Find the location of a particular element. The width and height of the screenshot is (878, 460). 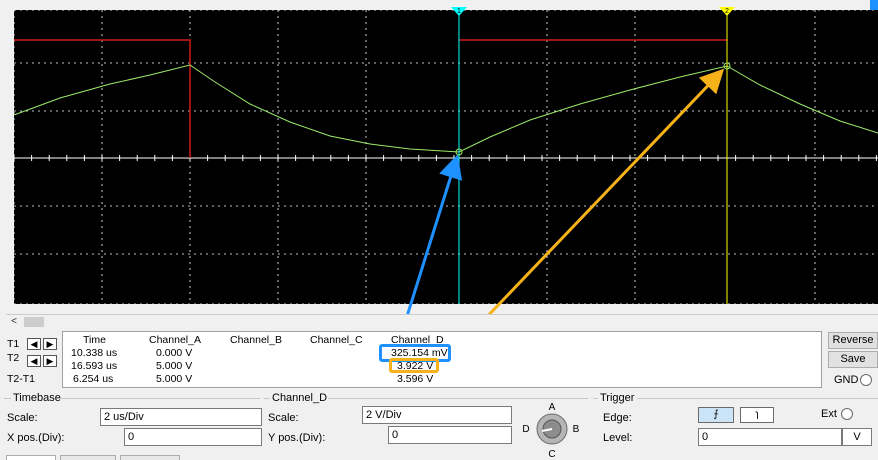

channel-title: Channel_D is located at coordinates (300, 398).